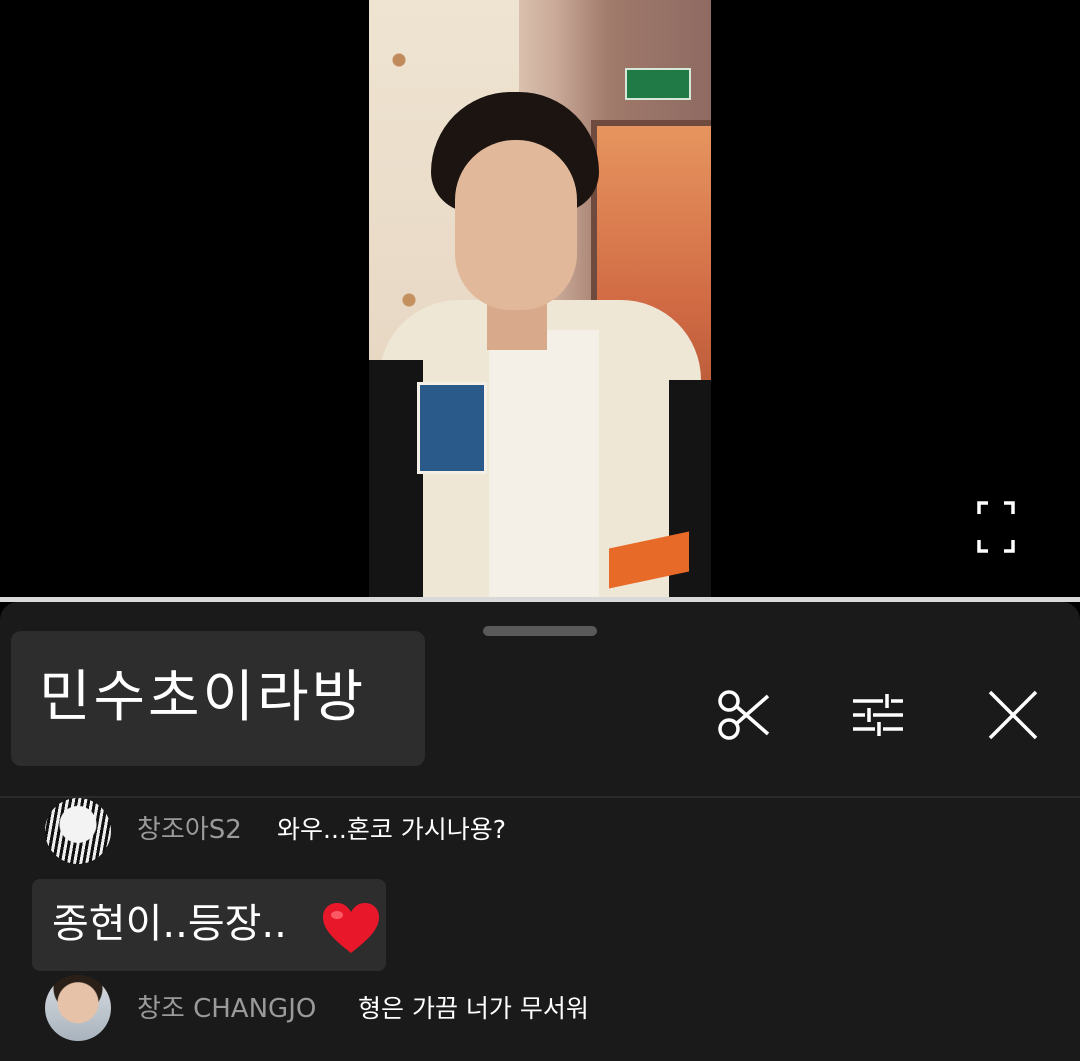  Describe the element at coordinates (396, 478) in the screenshot. I see `jacket-sleeve-left` at that location.